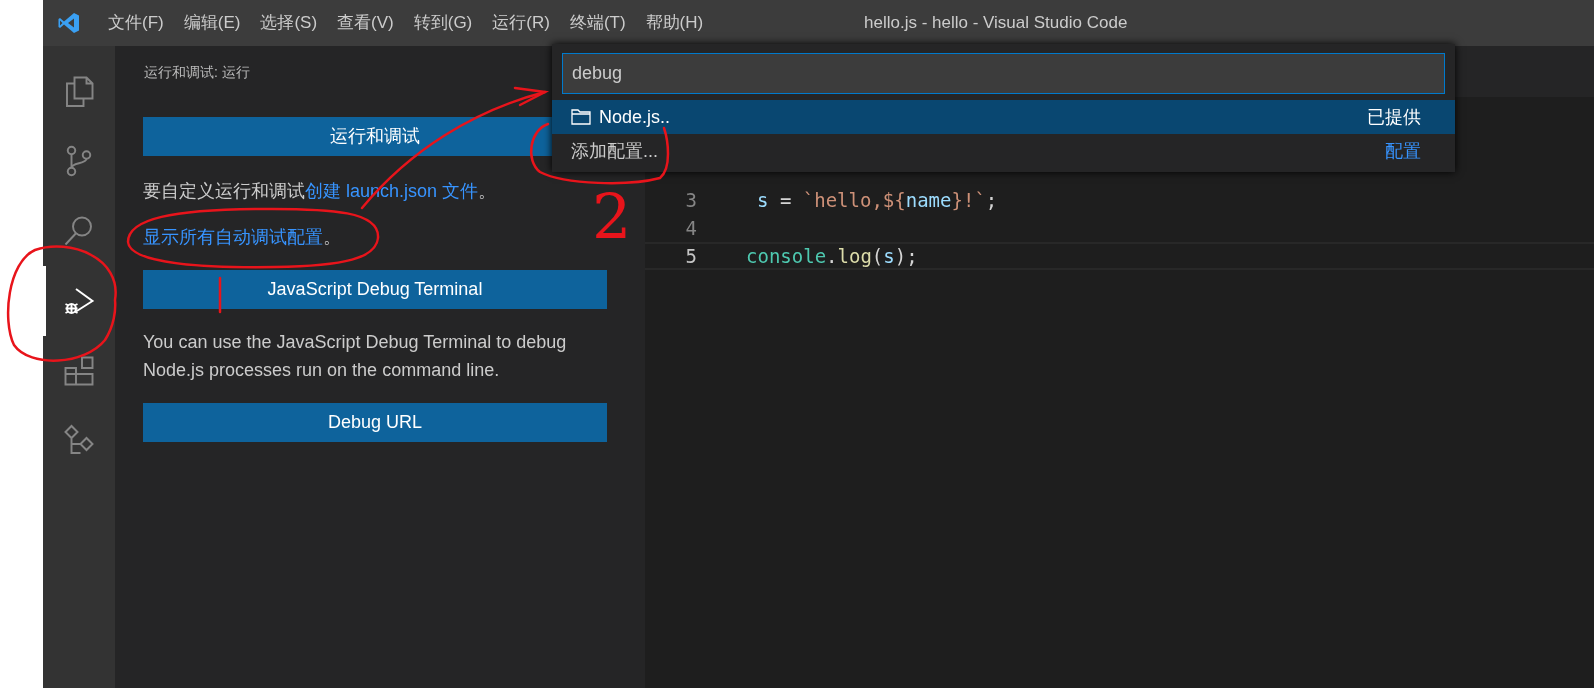  Describe the element at coordinates (212, 23) in the screenshot. I see `menu-item: 编辑(E)` at that location.